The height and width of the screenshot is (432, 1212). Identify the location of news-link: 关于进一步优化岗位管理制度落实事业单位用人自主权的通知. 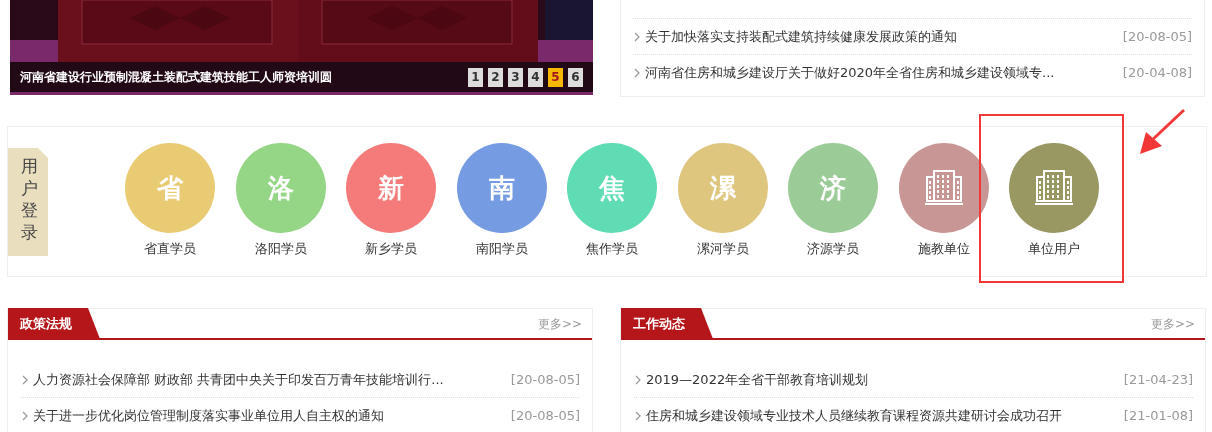
(272, 415).